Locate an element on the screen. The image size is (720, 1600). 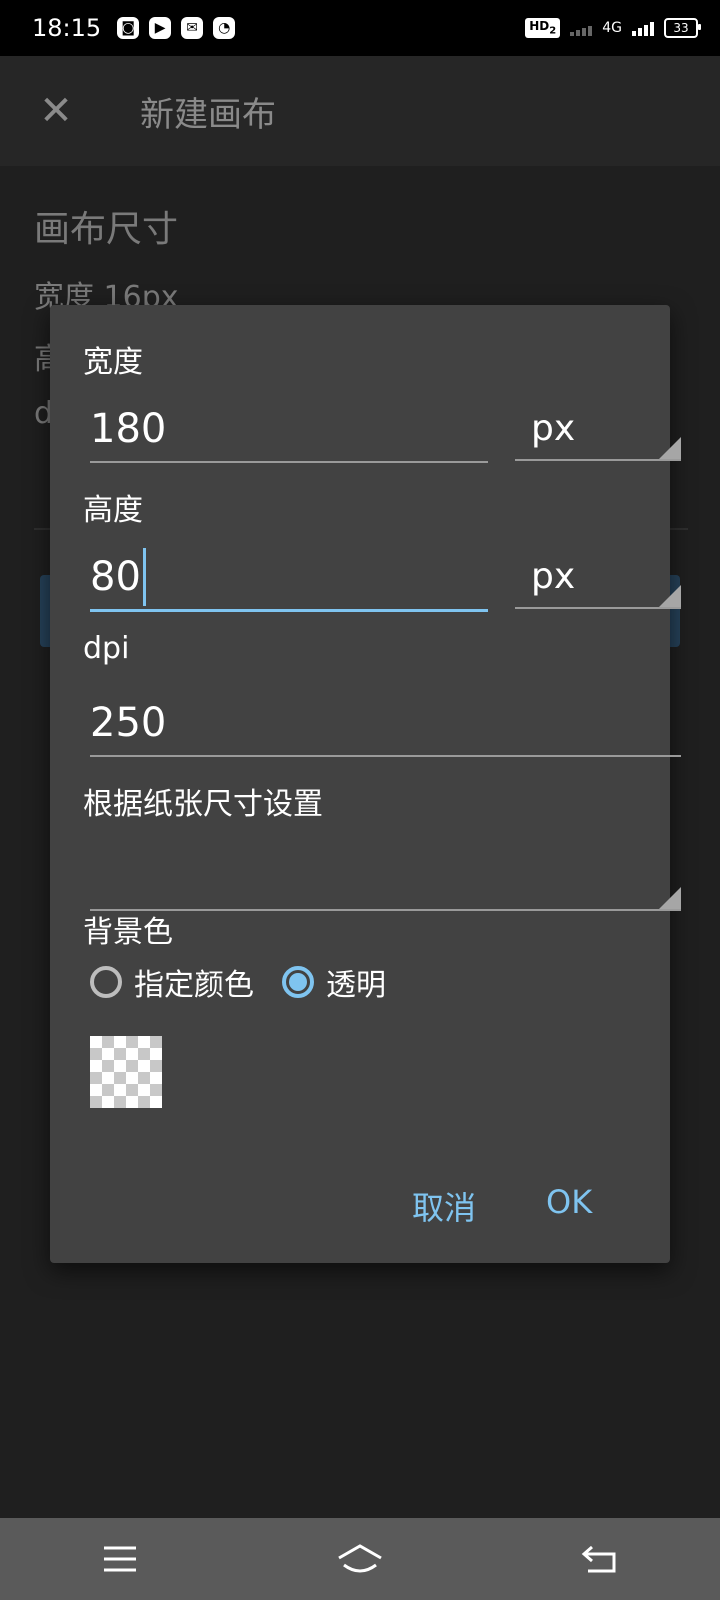
height-unit-select: px is located at coordinates (598, 577).